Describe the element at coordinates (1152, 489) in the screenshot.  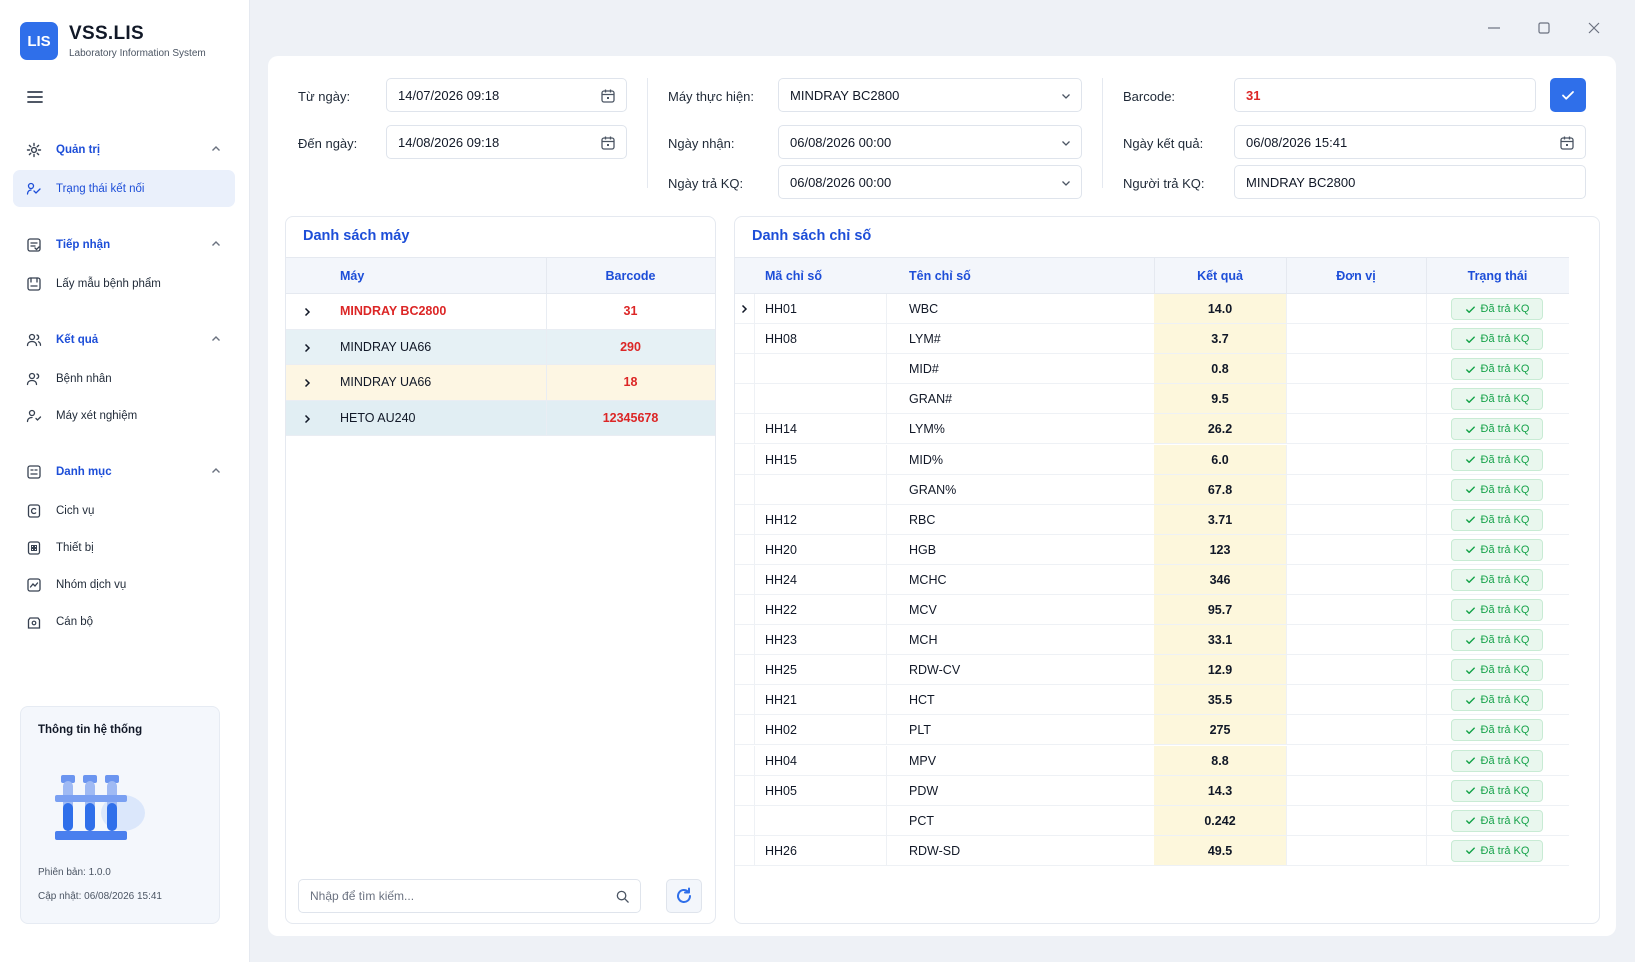
I see `index-row: GRAN% 67.8 Đã trả KQ` at that location.